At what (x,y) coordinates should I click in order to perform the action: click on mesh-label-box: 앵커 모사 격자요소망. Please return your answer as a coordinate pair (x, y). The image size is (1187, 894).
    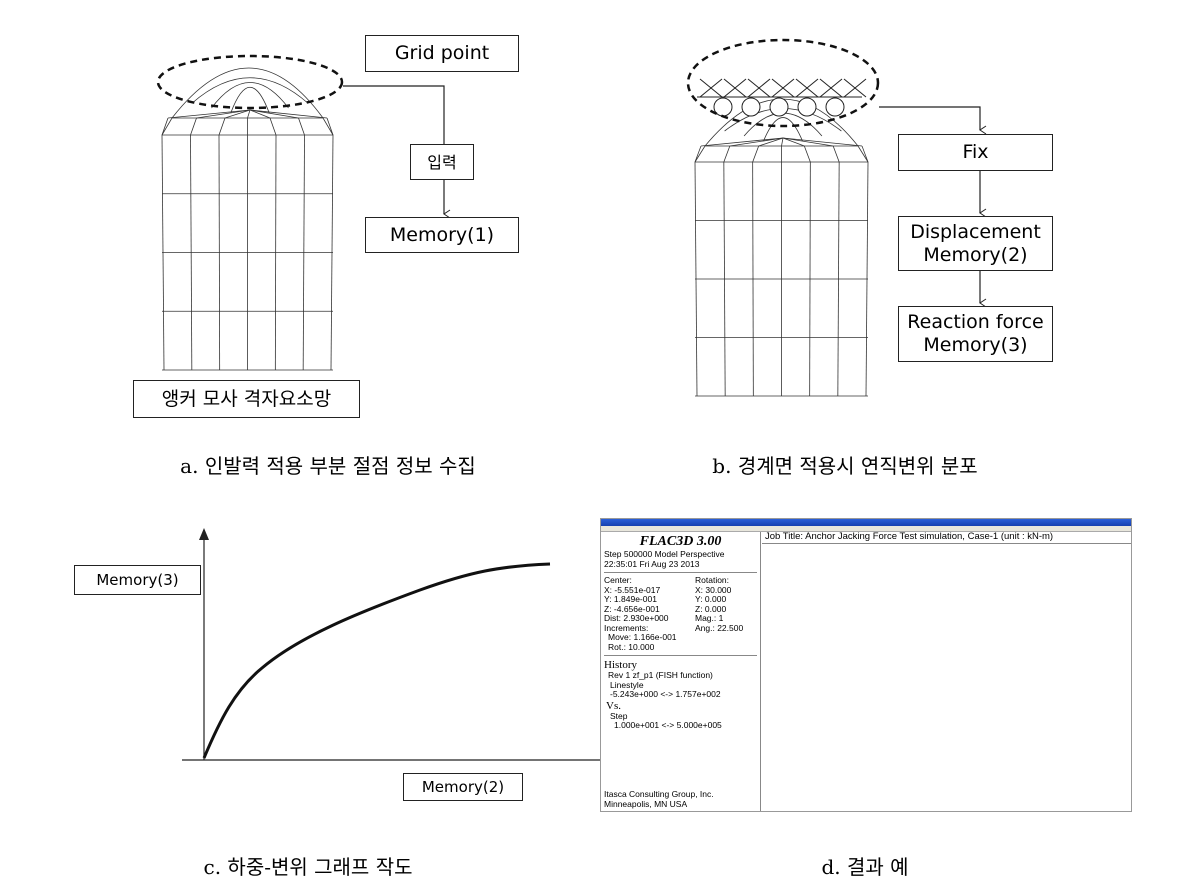
    Looking at the image, I should click on (246, 399).